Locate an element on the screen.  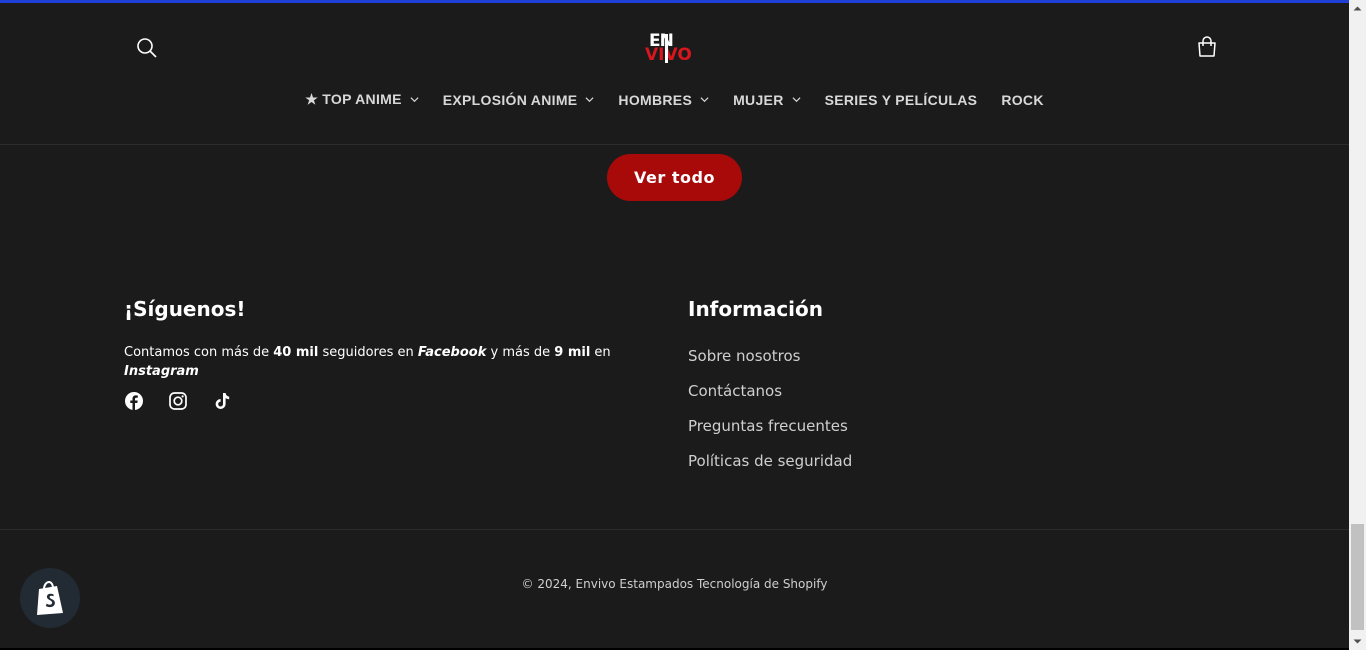
instagram-icon is located at coordinates (178, 401).